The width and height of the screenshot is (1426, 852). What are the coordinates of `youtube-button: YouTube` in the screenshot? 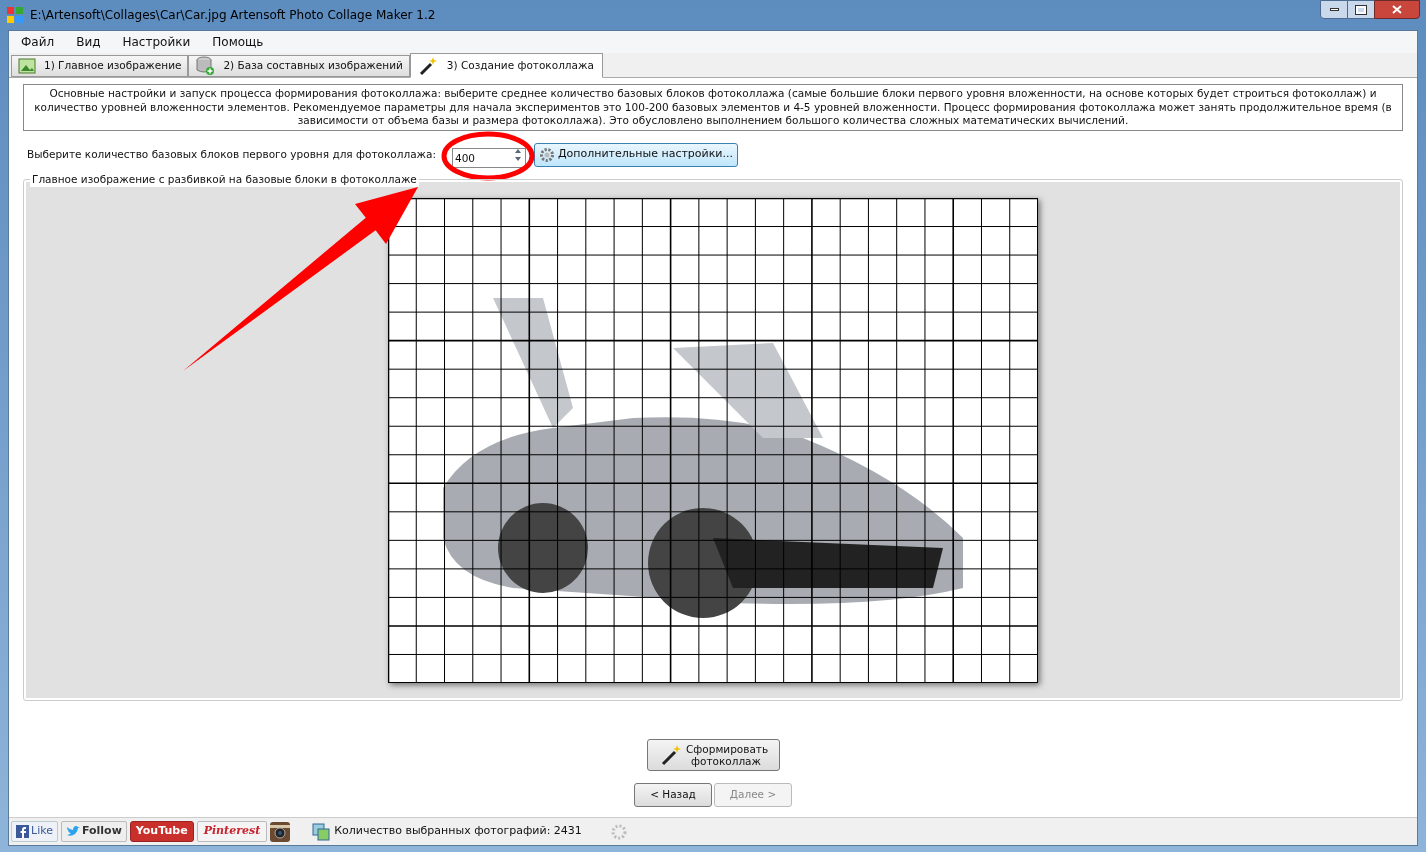 It's located at (161, 831).